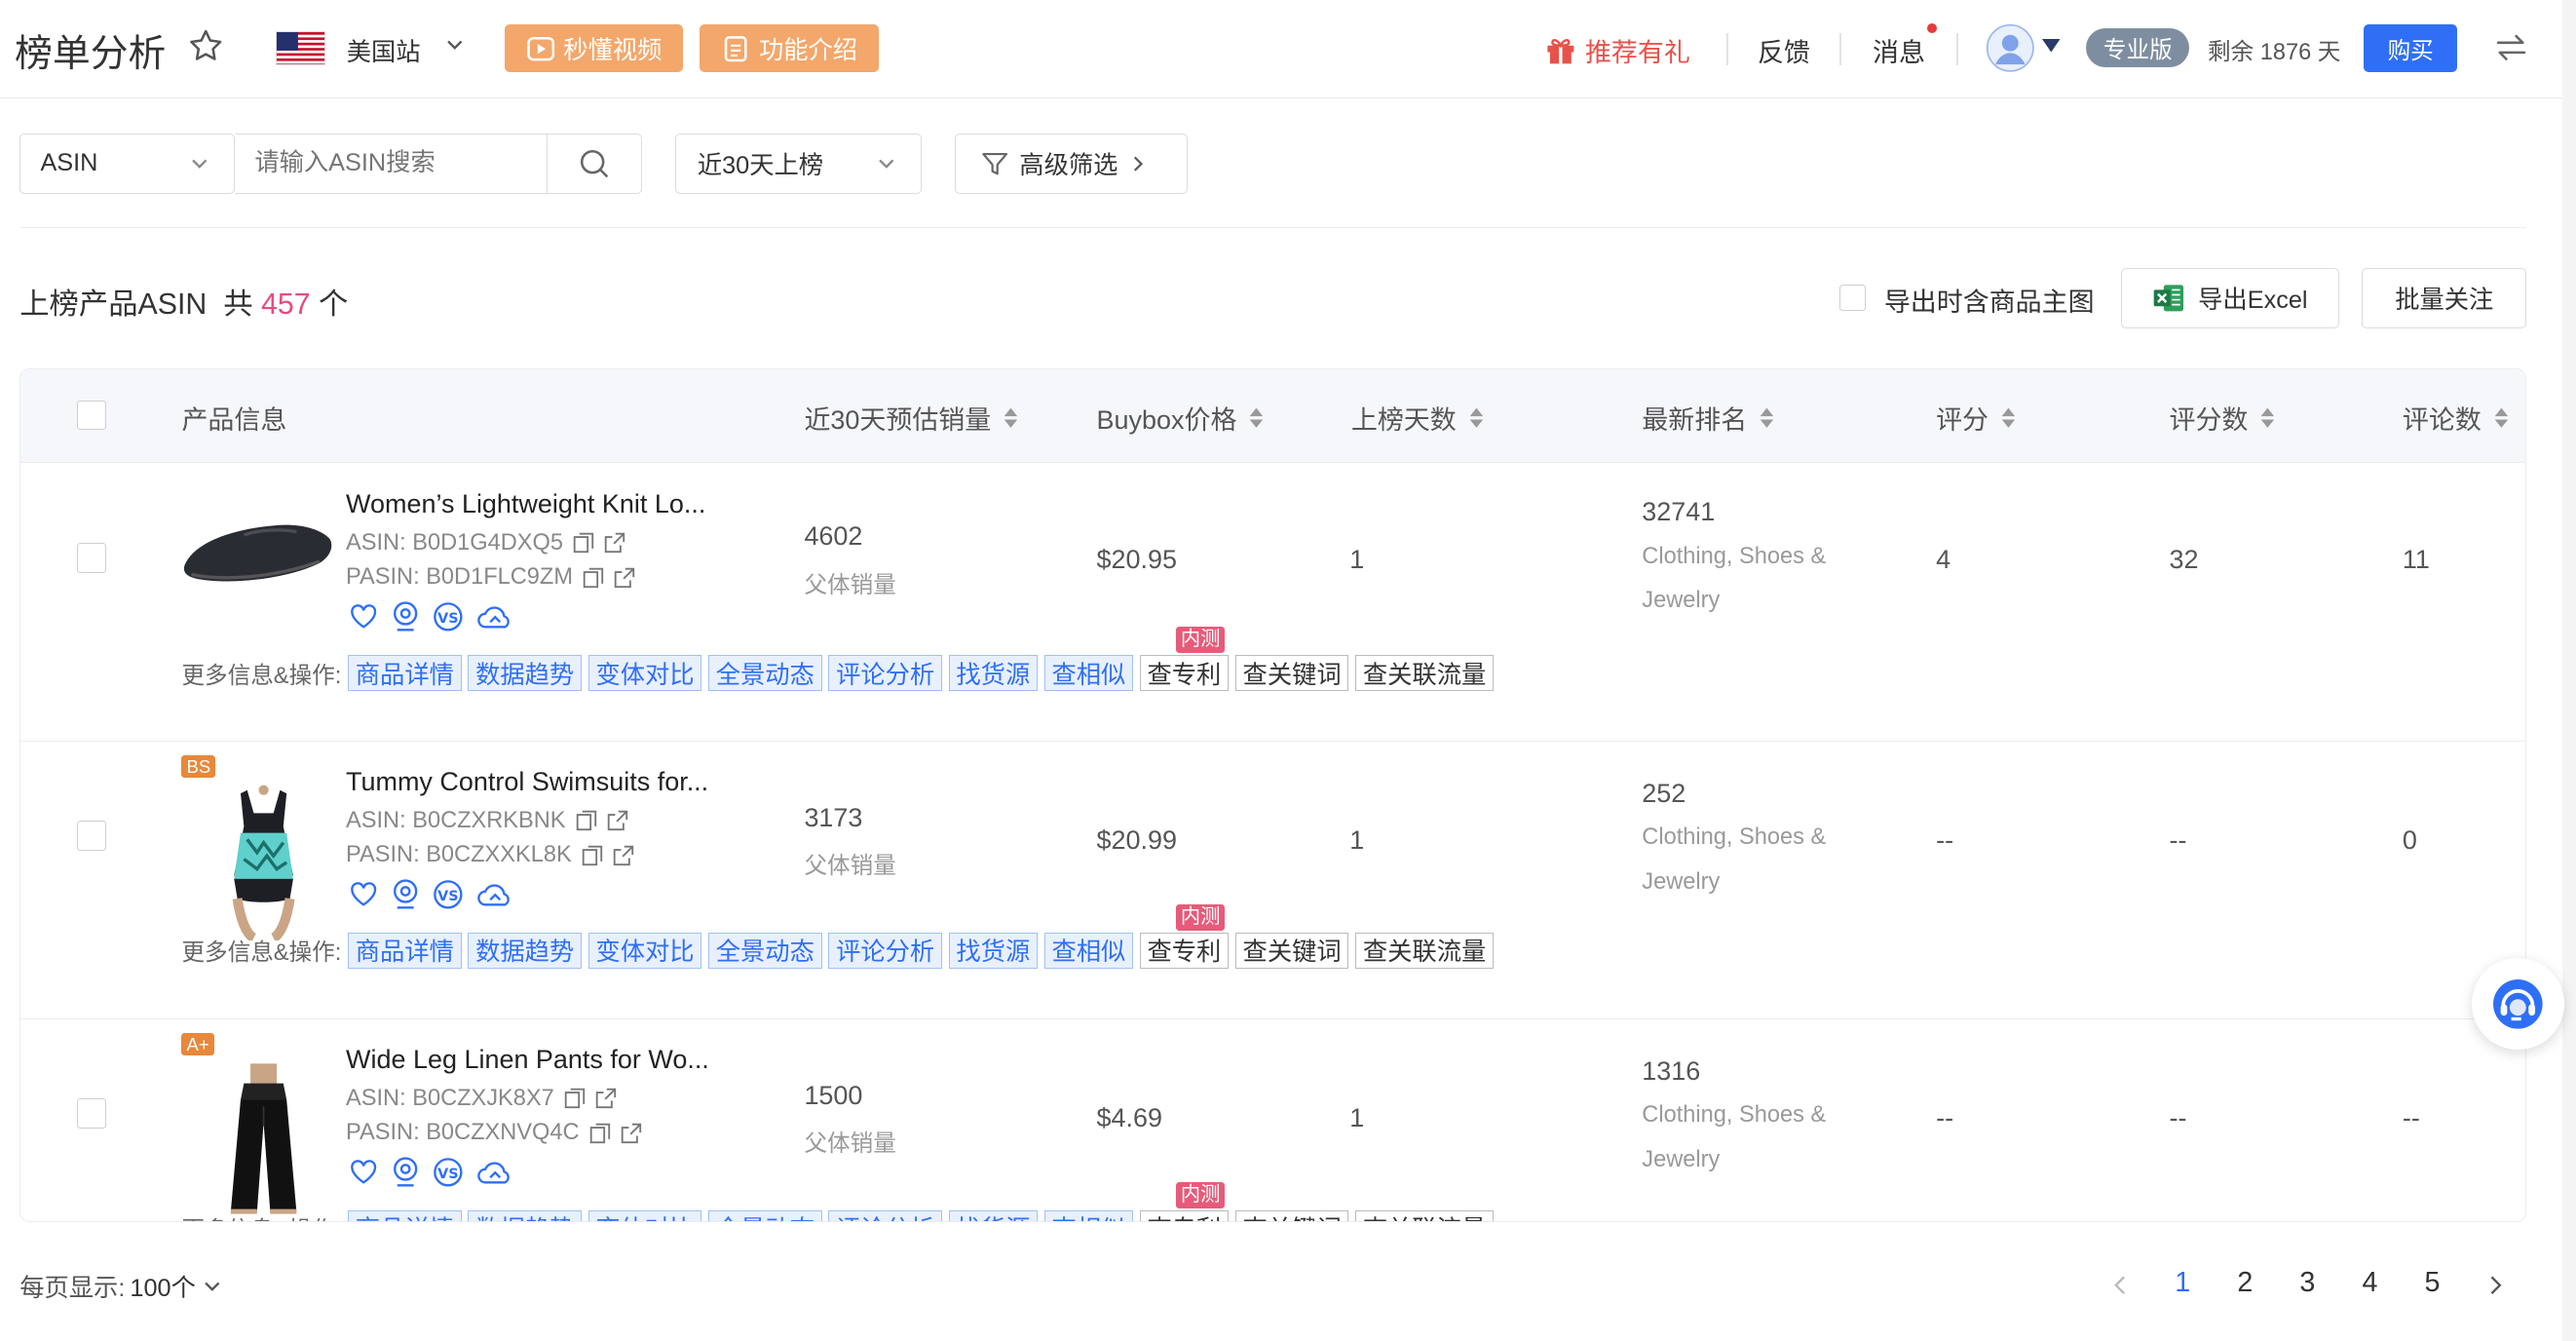 This screenshot has width=2576, height=1341. I want to click on page-3: 3, so click(2307, 1283).